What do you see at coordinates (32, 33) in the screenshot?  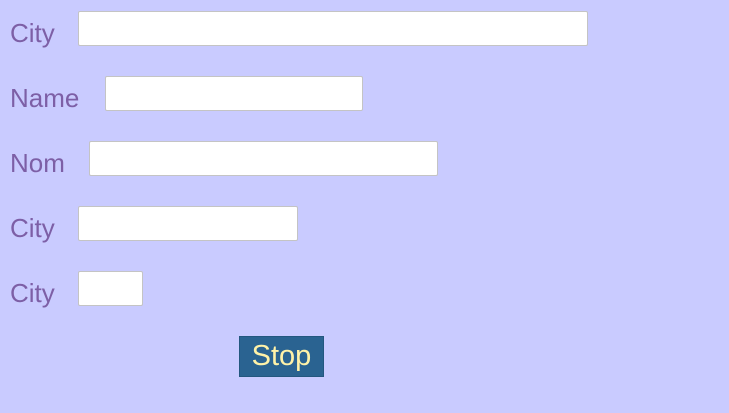 I see `city-label: City` at bounding box center [32, 33].